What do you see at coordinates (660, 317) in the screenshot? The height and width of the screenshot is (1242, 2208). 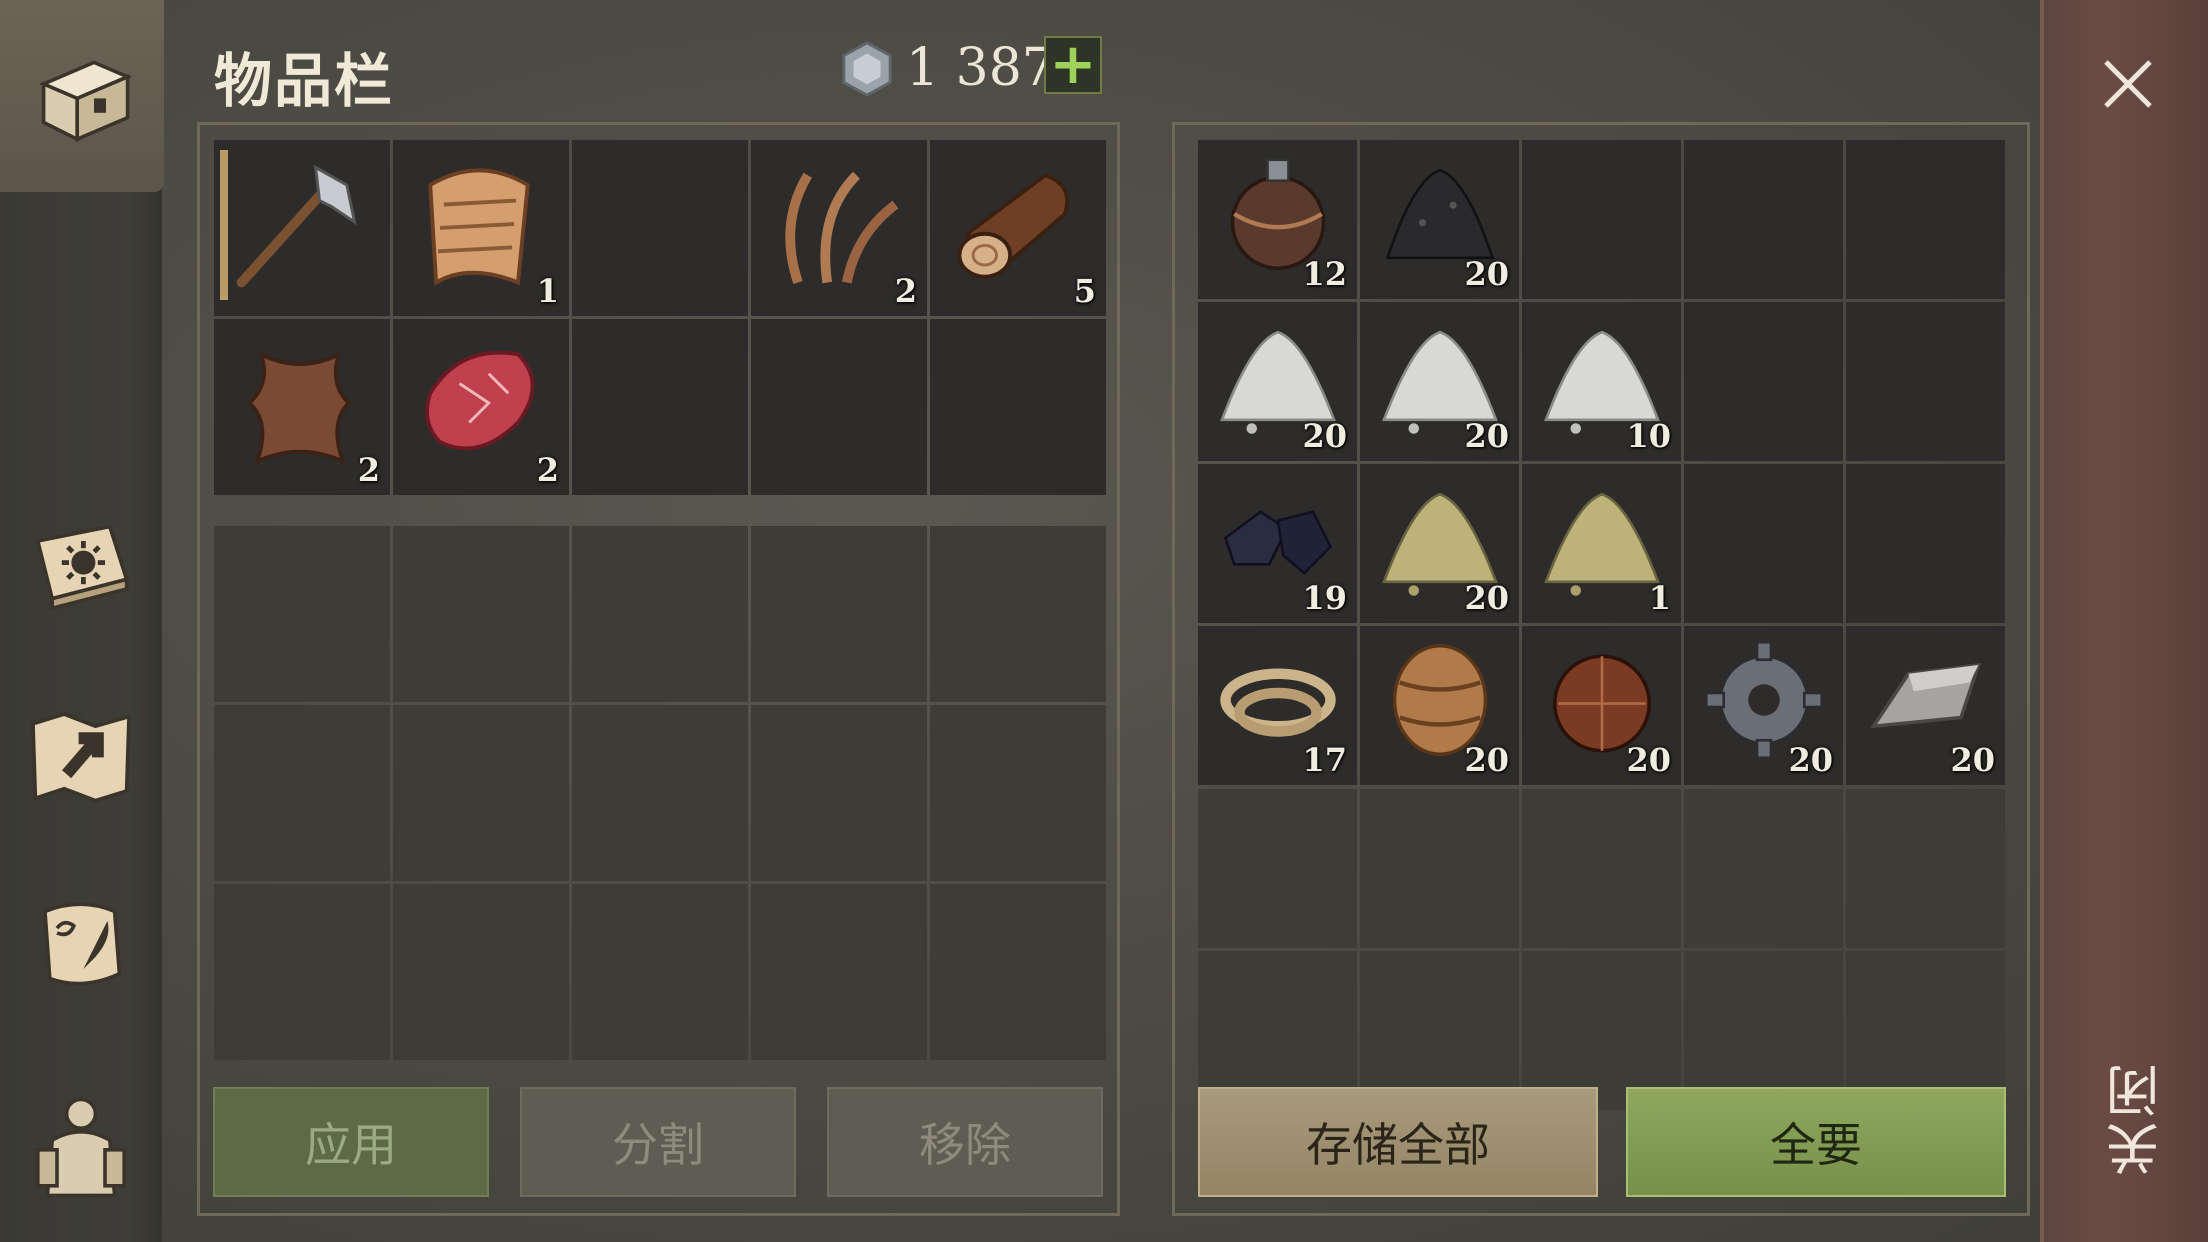 I see `inventory-grid: 1 2 5 2 2` at bounding box center [660, 317].